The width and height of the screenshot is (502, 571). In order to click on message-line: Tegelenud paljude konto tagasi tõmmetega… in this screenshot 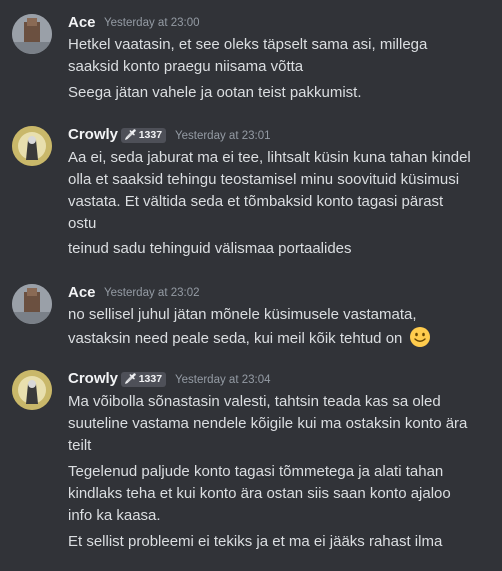, I will do `click(256, 471)`.